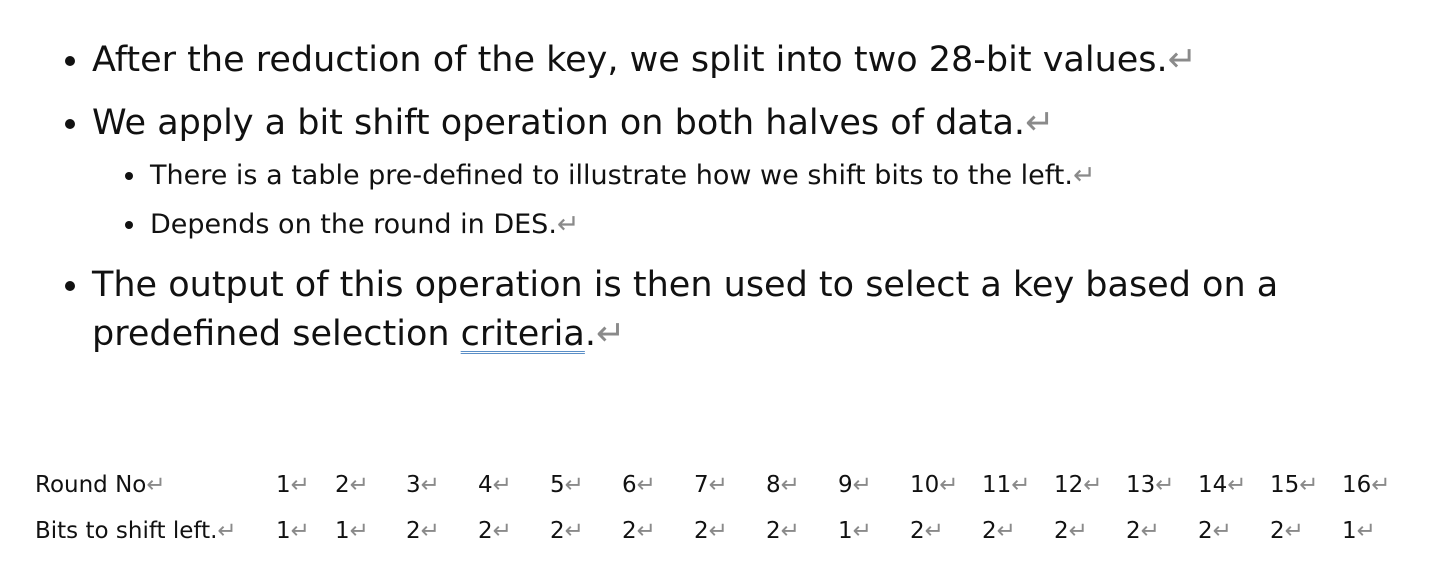  I want to click on round-number-cell: 12↵, so click(1078, 485).